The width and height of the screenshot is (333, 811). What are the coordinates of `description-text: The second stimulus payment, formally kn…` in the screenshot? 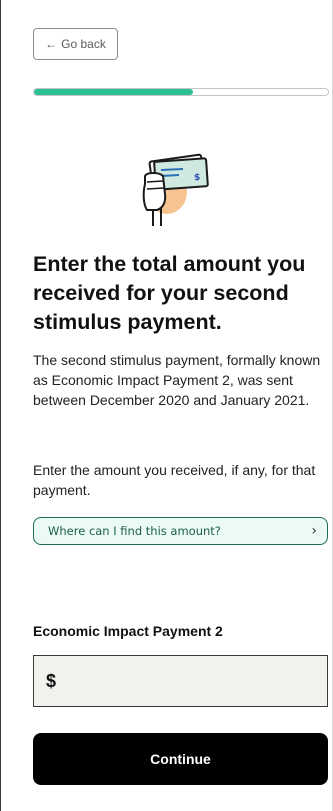 It's located at (177, 380).